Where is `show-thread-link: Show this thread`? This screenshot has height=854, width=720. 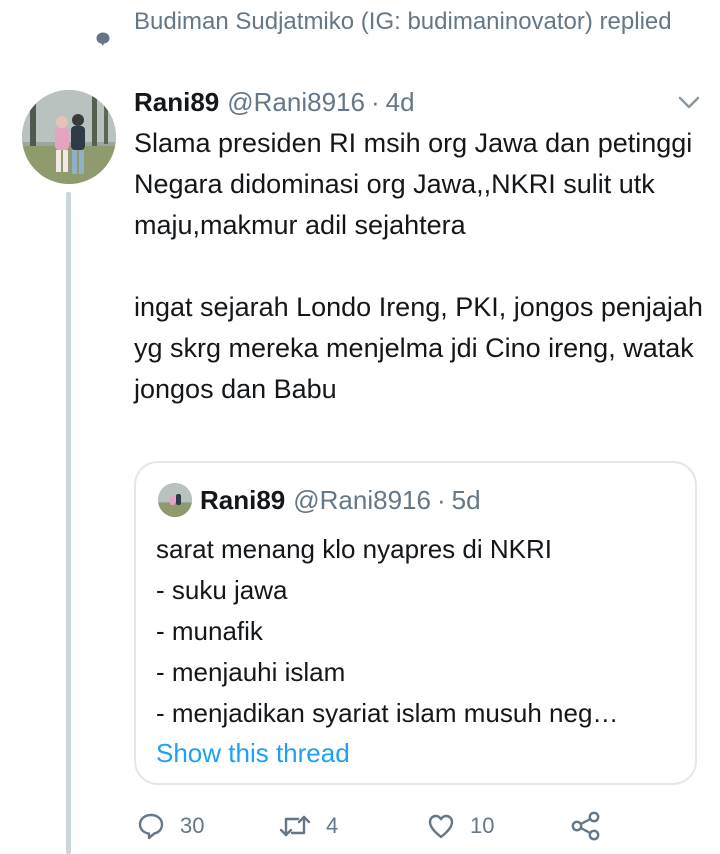 show-thread-link: Show this thread is located at coordinates (253, 753).